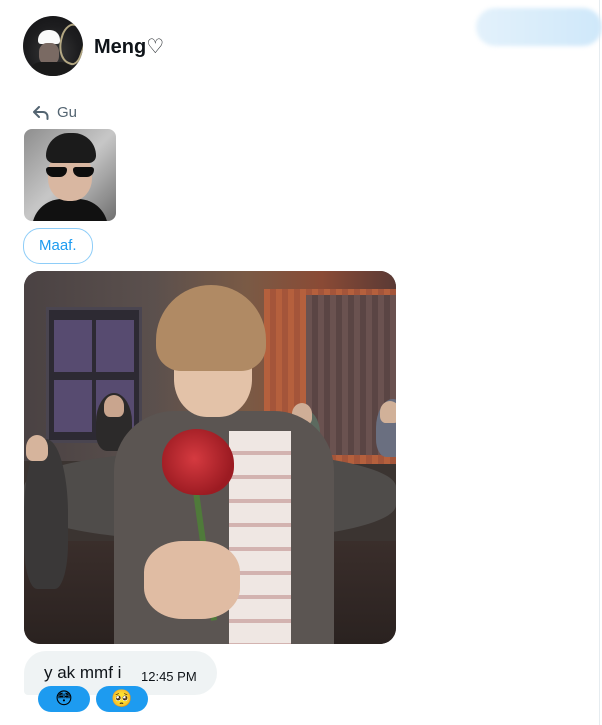 This screenshot has height=725, width=602. Describe the element at coordinates (169, 676) in the screenshot. I see `message-timestamp: 12:45 PM` at that location.